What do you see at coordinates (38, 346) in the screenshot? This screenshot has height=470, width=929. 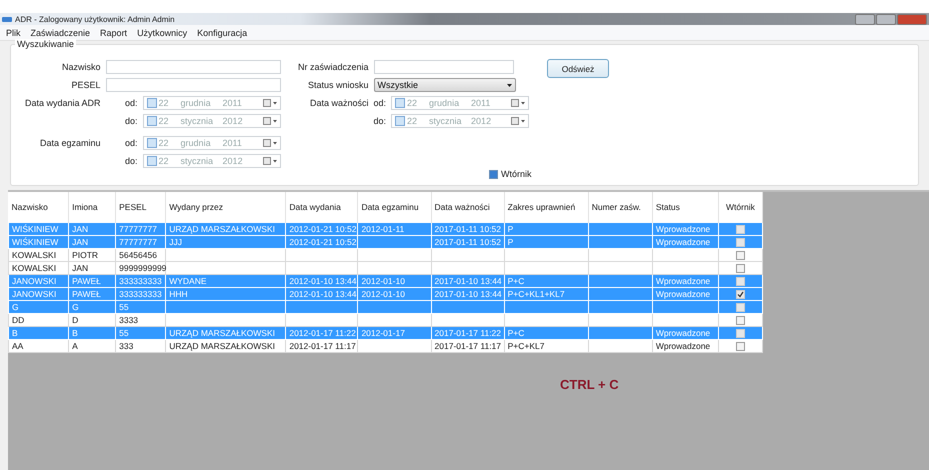 I see `table-cell: AA` at bounding box center [38, 346].